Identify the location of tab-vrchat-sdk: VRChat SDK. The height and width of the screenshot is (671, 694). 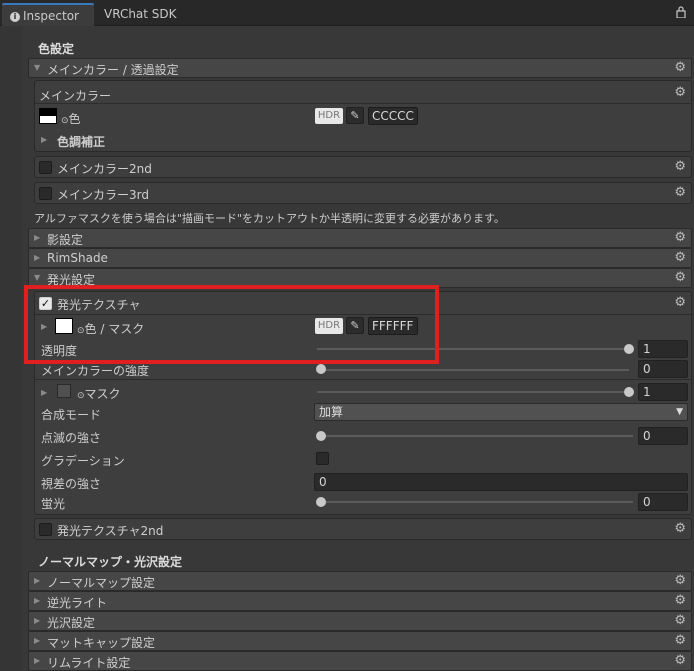
(140, 14).